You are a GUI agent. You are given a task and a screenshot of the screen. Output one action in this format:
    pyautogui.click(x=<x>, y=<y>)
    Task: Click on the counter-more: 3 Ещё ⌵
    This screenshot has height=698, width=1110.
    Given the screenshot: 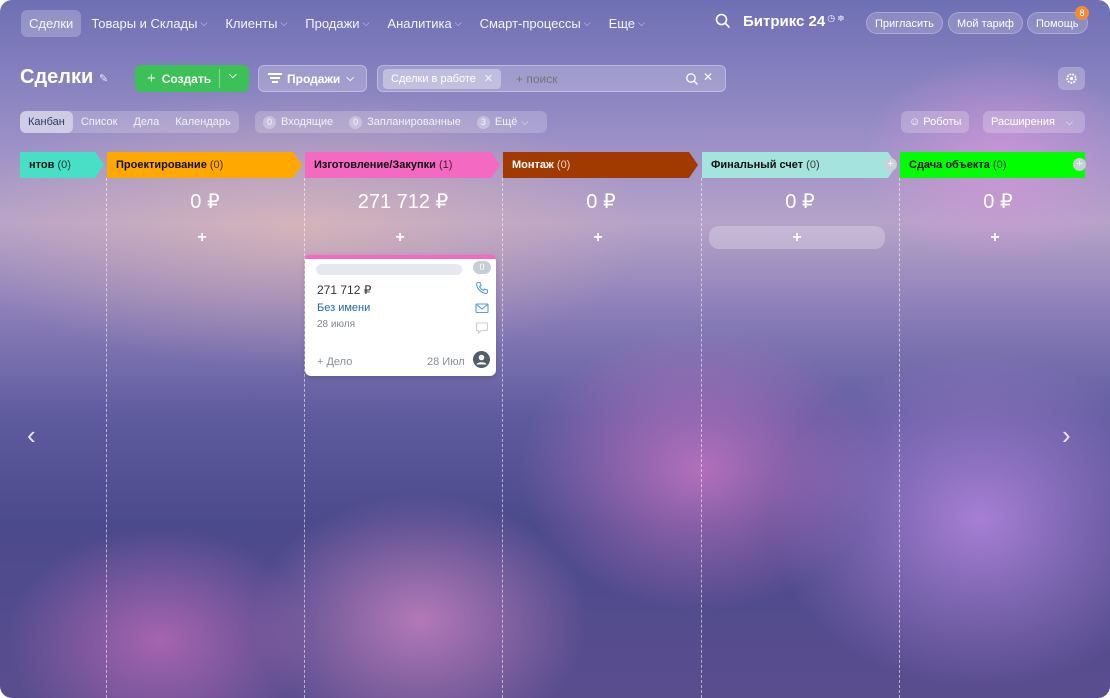 What is the action you would take?
    pyautogui.click(x=502, y=122)
    